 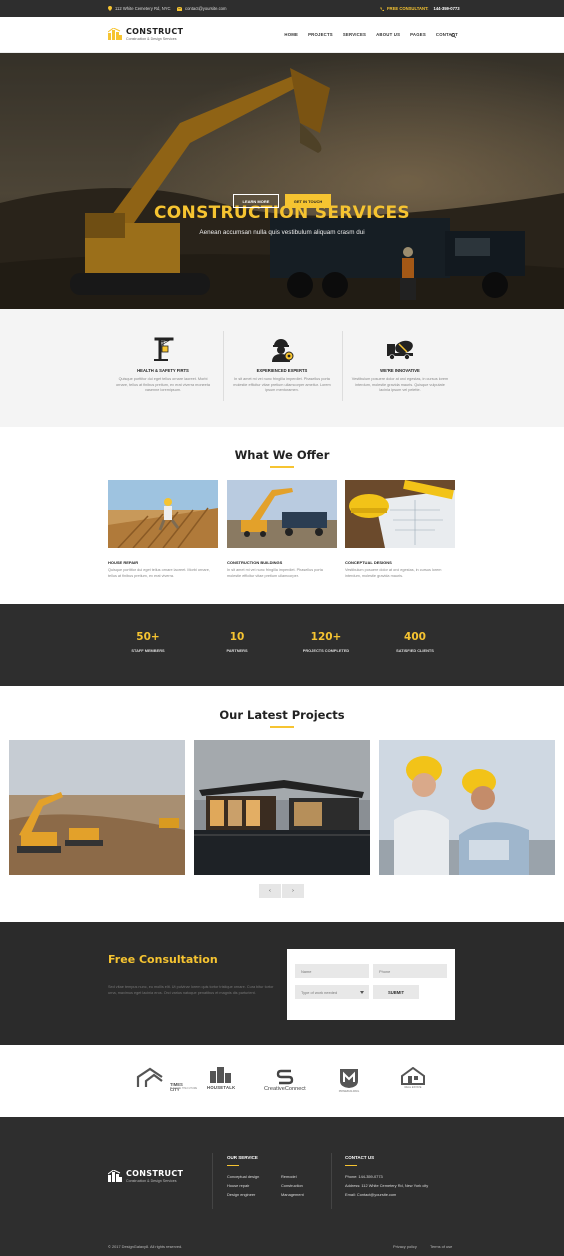 I want to click on prev-arrow-button: ‹, so click(x=270, y=891).